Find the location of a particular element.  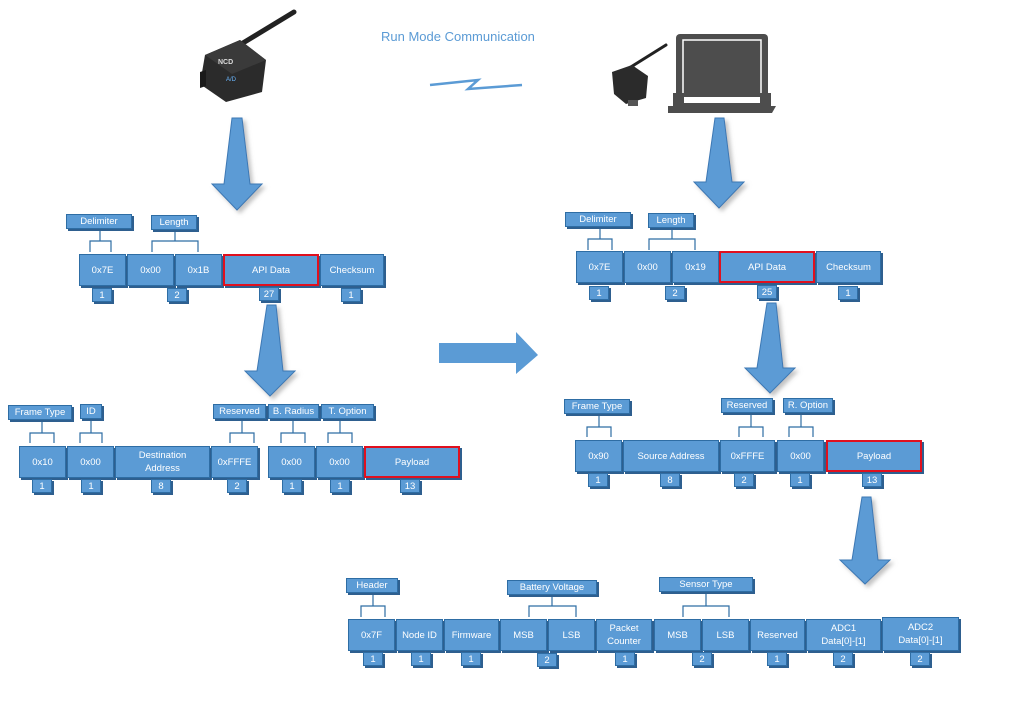

field-transmit-option: 0x00 is located at coordinates (339, 462).